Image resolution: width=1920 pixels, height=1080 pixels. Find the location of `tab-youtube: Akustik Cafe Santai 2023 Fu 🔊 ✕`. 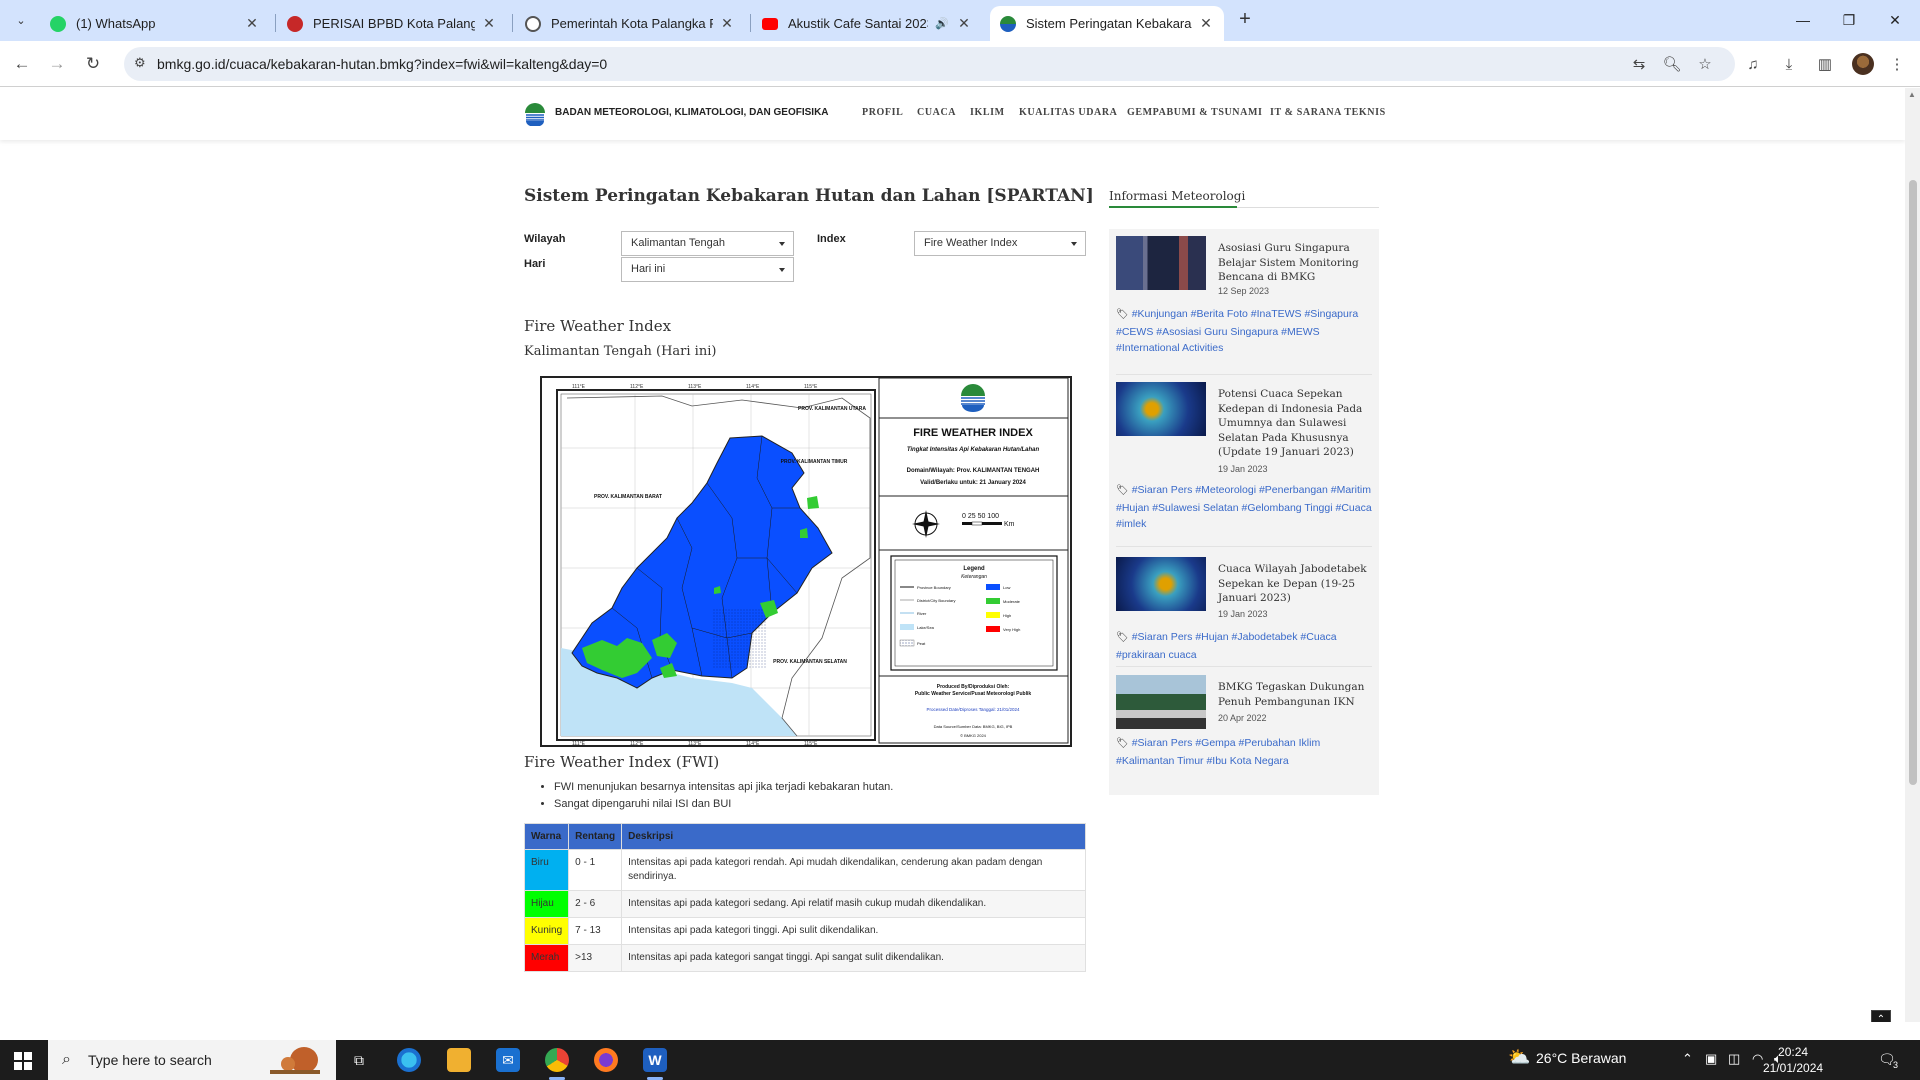

tab-youtube: Akustik Cafe Santai 2023 Fu 🔊 ✕ is located at coordinates (867, 23).